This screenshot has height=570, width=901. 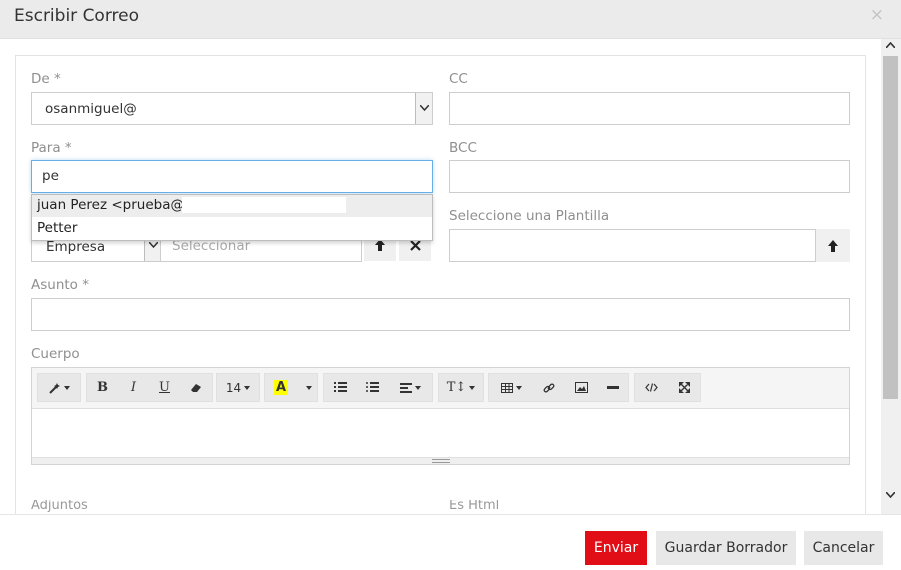 What do you see at coordinates (511, 387) in the screenshot?
I see `table-icon` at bounding box center [511, 387].